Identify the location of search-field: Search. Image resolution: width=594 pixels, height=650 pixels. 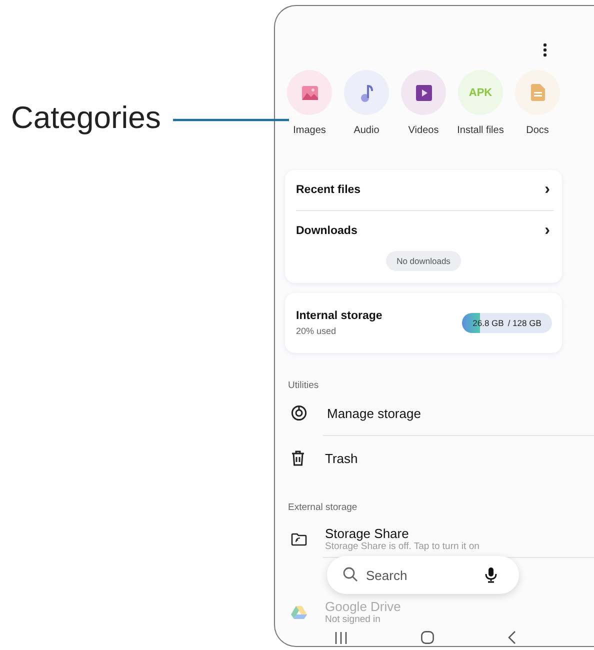
(423, 575).